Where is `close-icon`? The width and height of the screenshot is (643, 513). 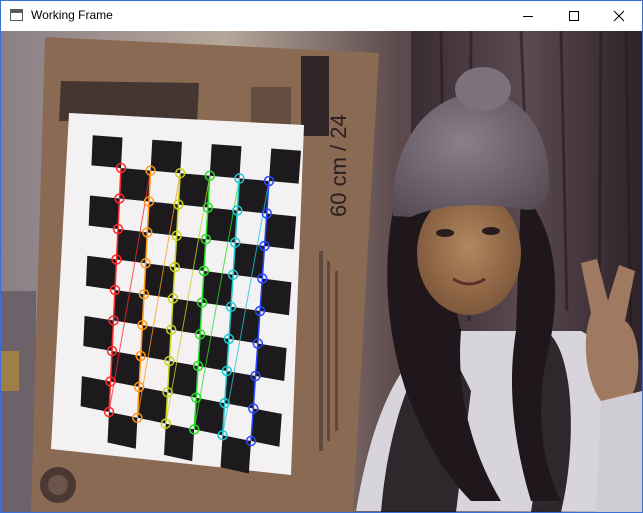
close-icon is located at coordinates (619, 16).